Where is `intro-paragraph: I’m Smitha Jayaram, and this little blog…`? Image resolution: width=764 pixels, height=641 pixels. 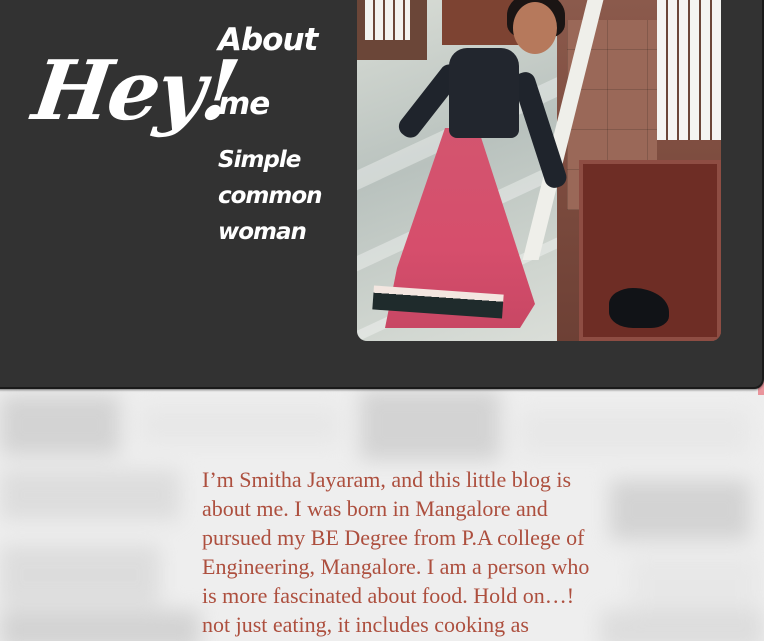 intro-paragraph: I’m Smitha Jayaram, and this little blog… is located at coordinates (396, 552).